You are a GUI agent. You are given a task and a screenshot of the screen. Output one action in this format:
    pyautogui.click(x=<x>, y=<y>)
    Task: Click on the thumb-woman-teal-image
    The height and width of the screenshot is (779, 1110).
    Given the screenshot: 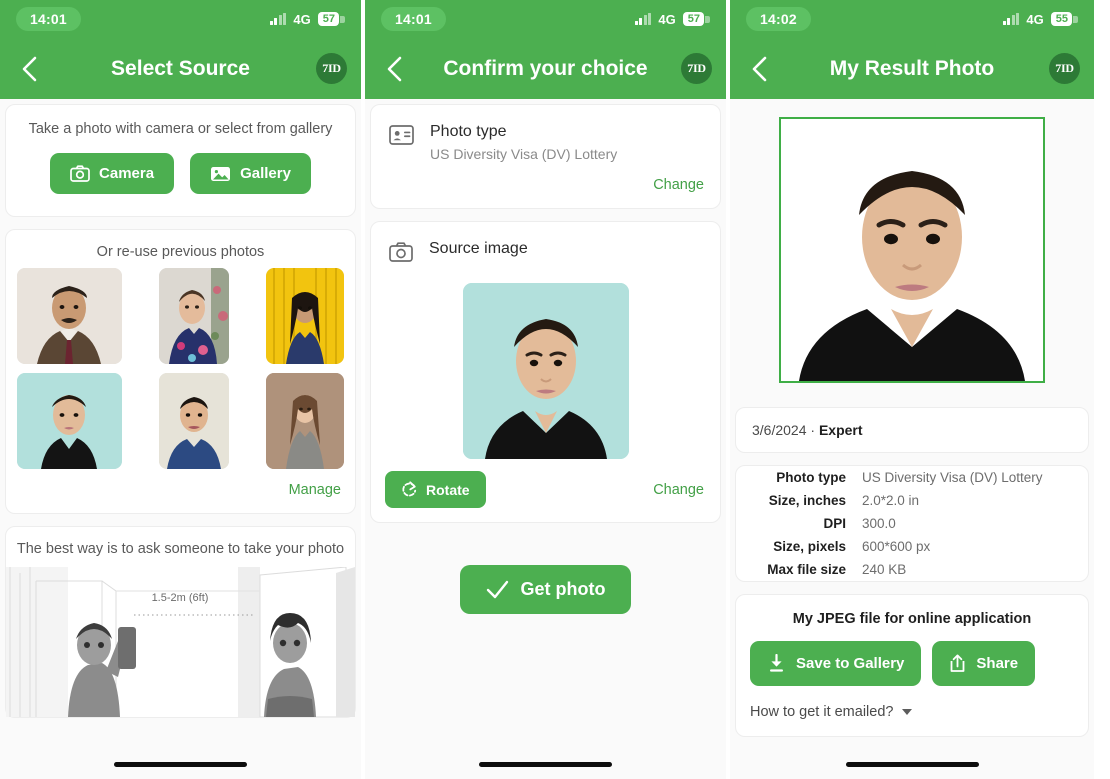 What is the action you would take?
    pyautogui.click(x=69, y=421)
    